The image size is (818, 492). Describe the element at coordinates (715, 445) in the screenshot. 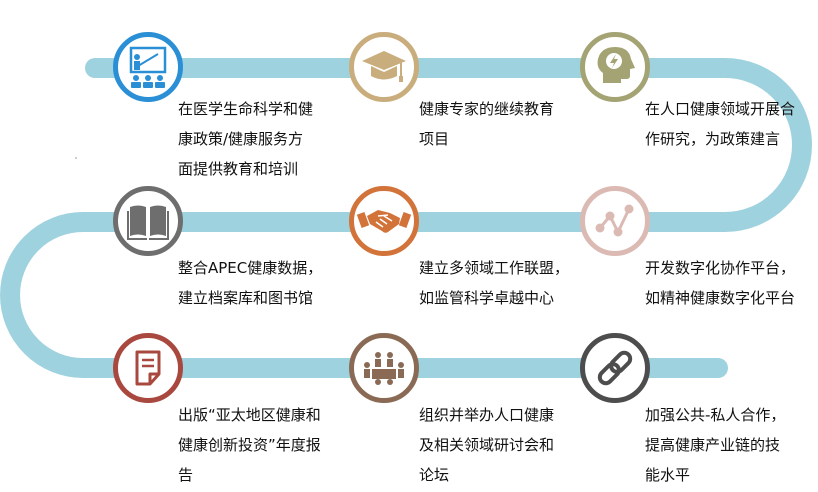

I see `step-9-label: 加强公共-私人合作， 提高健康产业链的技 能水平` at that location.